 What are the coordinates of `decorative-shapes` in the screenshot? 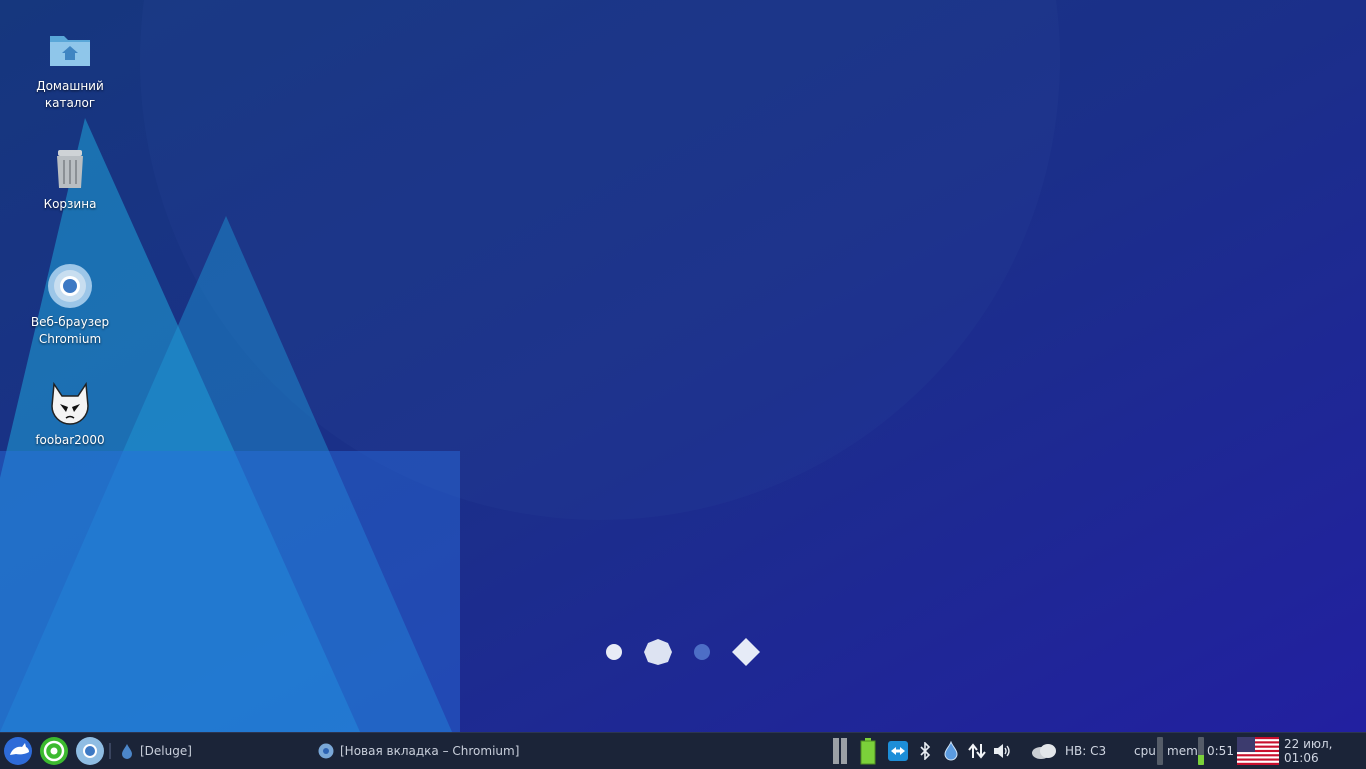 It's located at (683, 652).